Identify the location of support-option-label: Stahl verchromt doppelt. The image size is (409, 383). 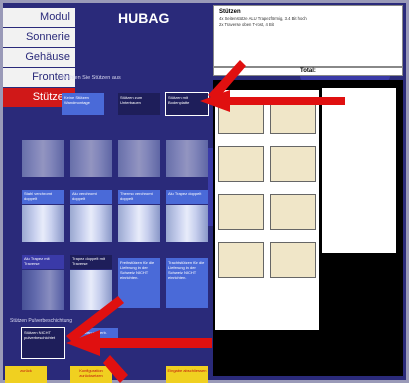
(43, 197).